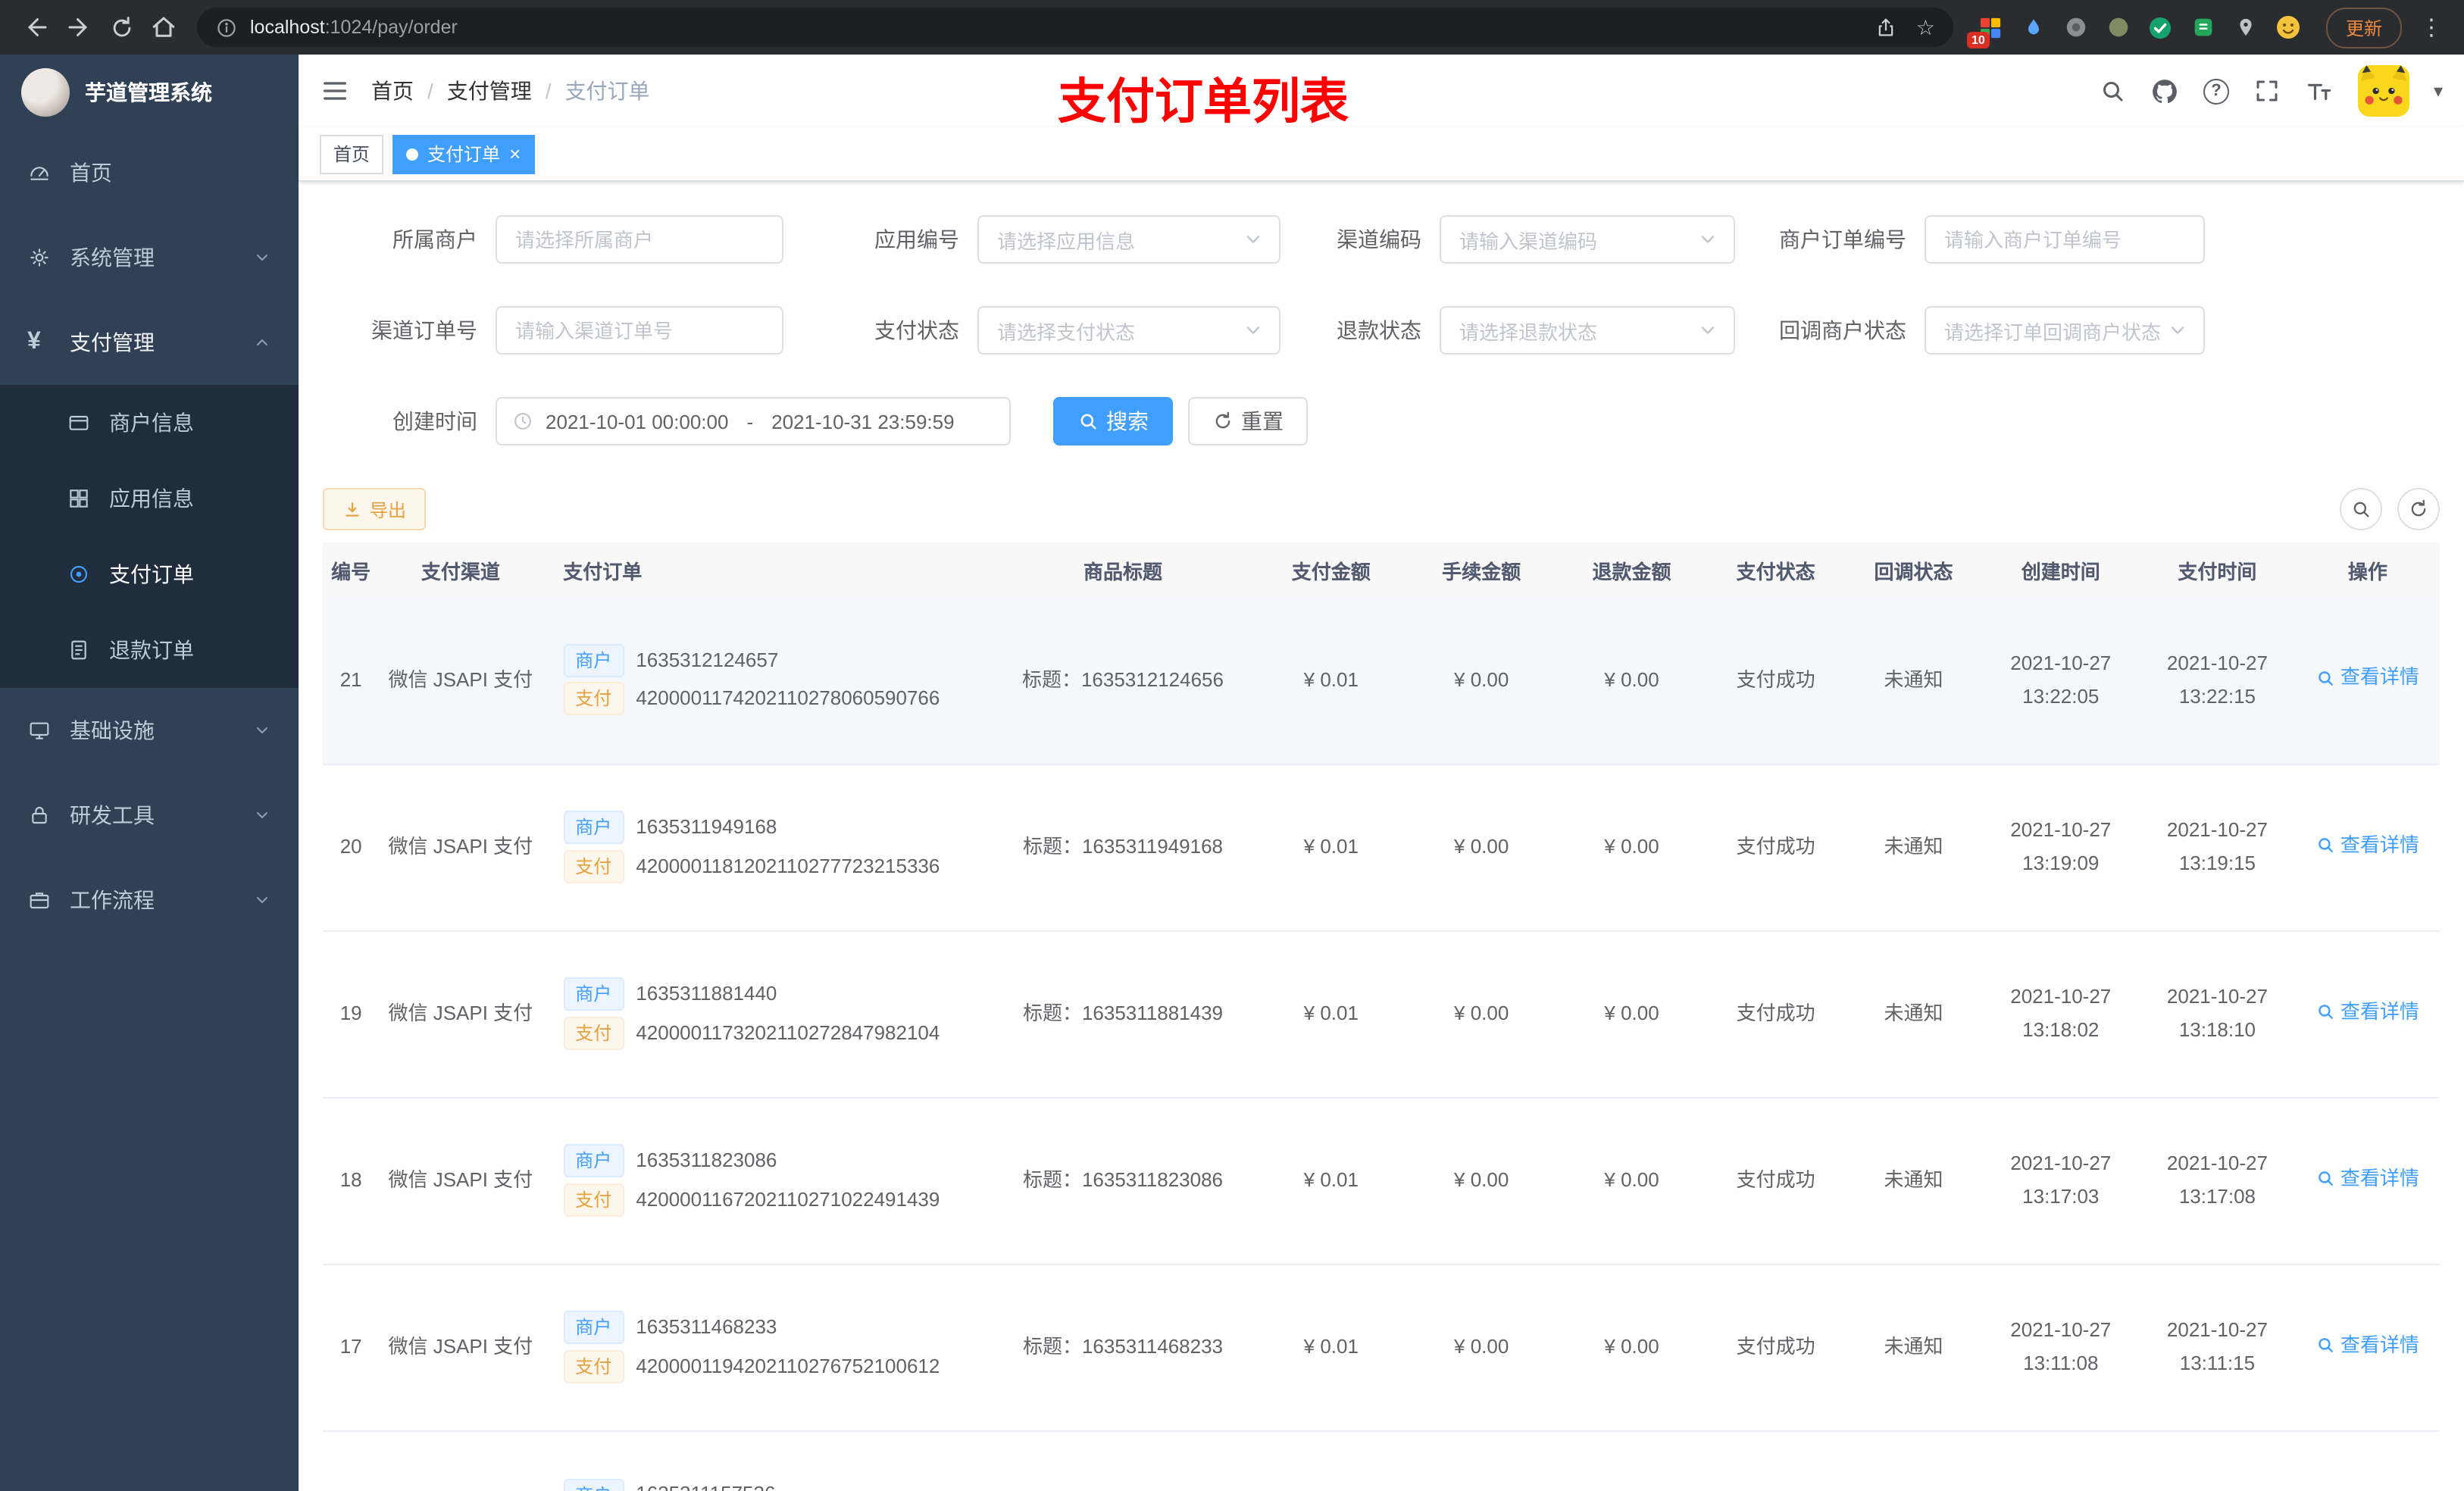  Describe the element at coordinates (463, 153) in the screenshot. I see `tab-pay-order: 支付订单 ×` at that location.